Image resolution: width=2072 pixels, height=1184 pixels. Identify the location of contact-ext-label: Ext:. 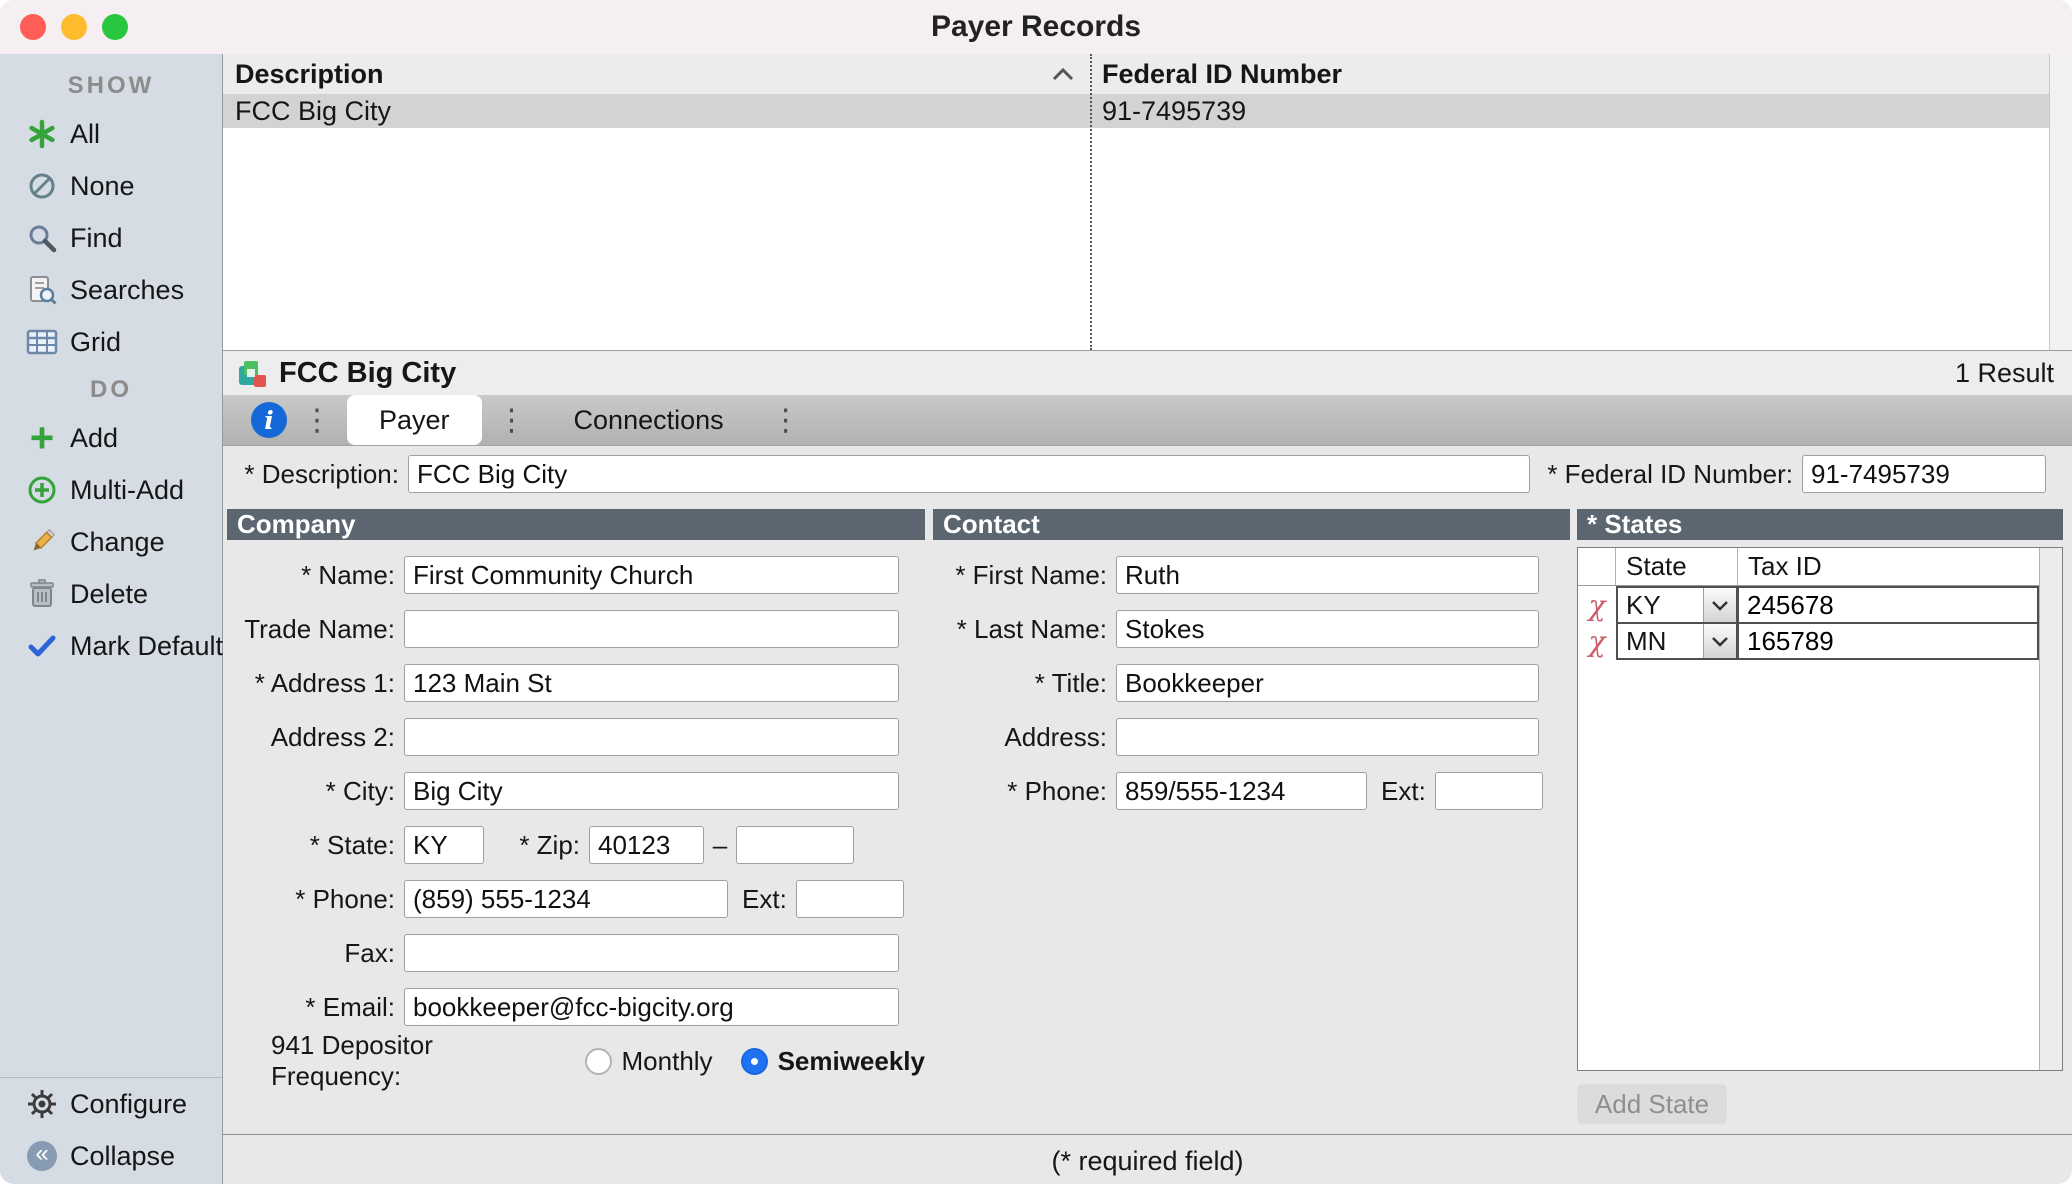
(1403, 790).